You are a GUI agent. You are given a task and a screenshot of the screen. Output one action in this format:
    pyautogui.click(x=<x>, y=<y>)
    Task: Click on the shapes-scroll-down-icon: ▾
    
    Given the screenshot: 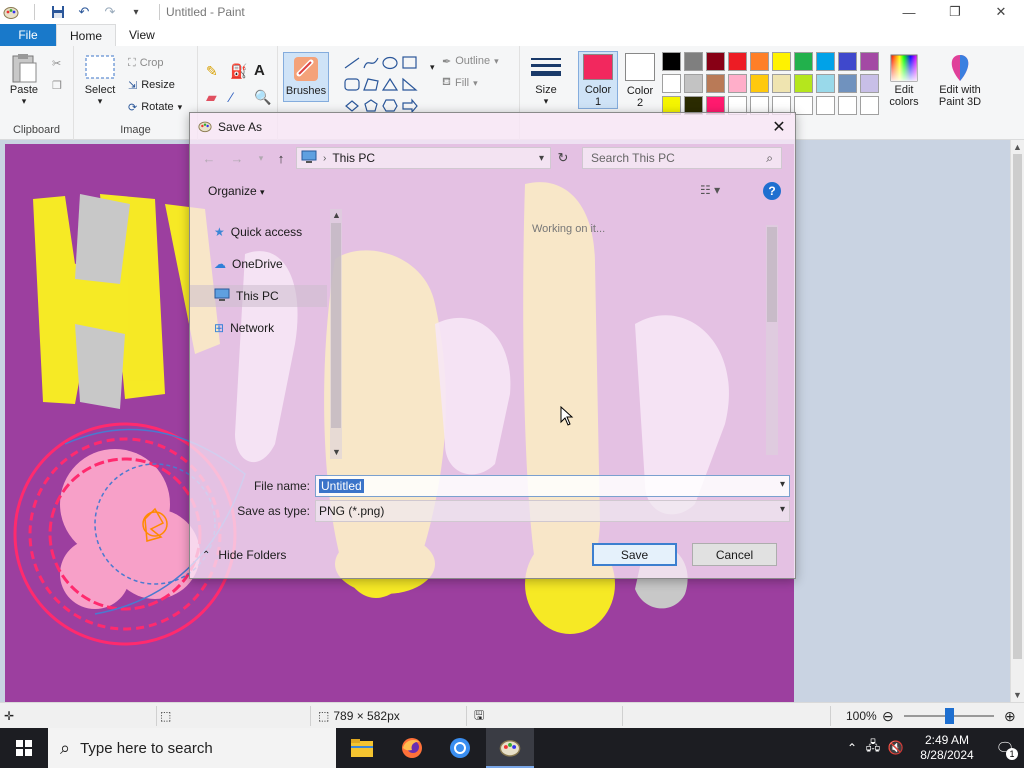 What is the action you would take?
    pyautogui.click(x=432, y=67)
    